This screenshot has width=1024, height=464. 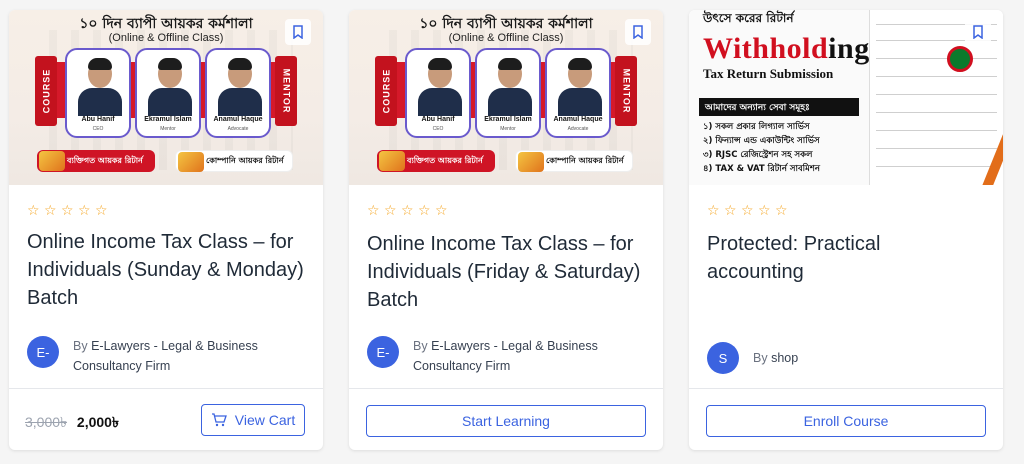 I want to click on sale-price: 2,000৳, so click(x=97, y=422).